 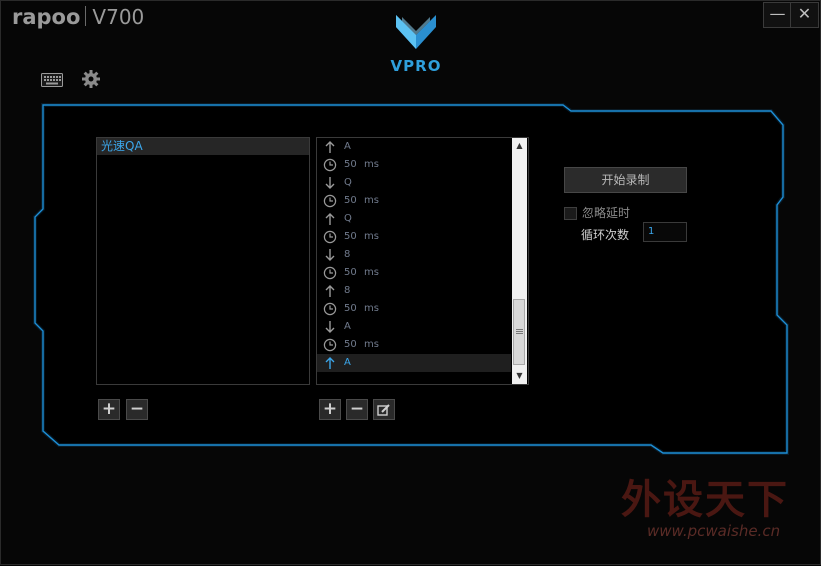 What do you see at coordinates (203, 146) in the screenshot?
I see `macro-list-item: 光速QA` at bounding box center [203, 146].